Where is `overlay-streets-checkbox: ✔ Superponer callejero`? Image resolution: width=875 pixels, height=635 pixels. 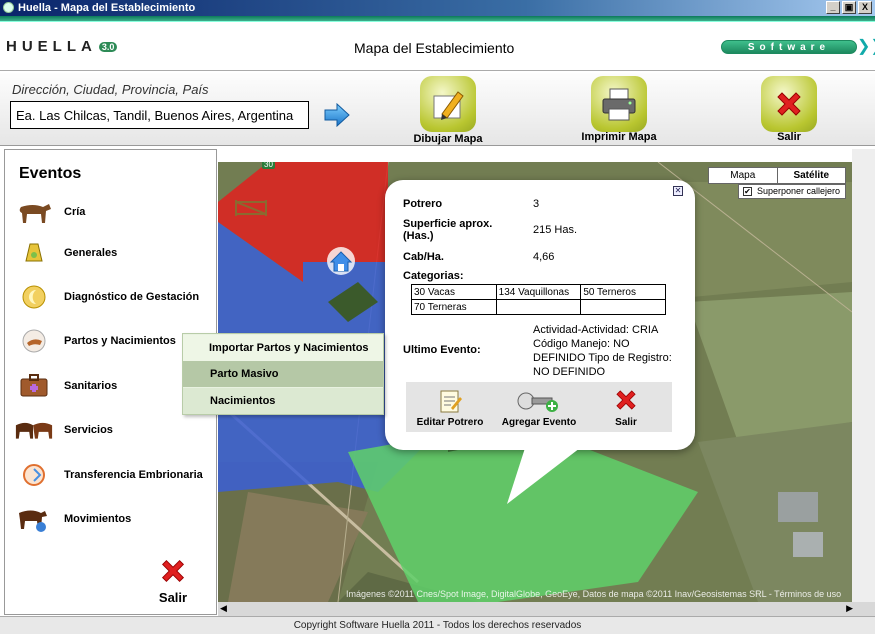
overlay-streets-checkbox: ✔ Superponer callejero is located at coordinates (792, 191).